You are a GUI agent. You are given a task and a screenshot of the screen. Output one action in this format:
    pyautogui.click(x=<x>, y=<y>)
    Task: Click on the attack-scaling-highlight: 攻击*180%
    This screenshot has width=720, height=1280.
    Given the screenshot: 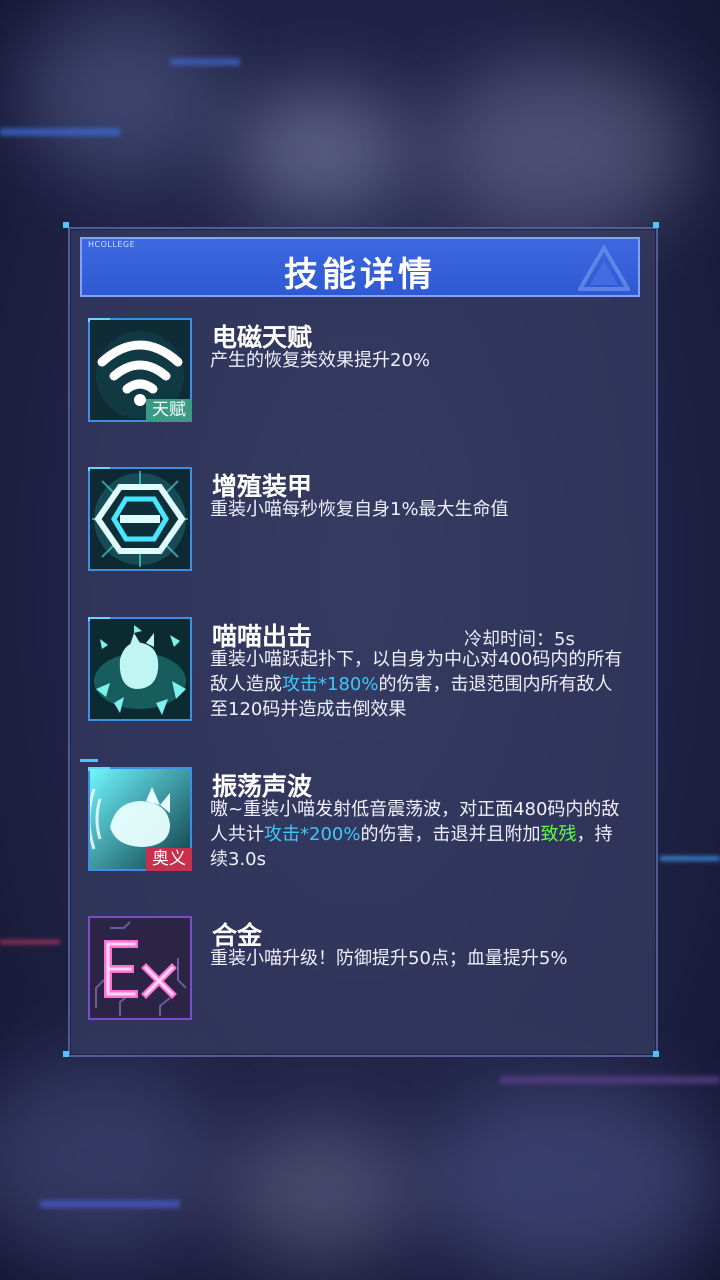 What is the action you would take?
    pyautogui.click(x=330, y=684)
    